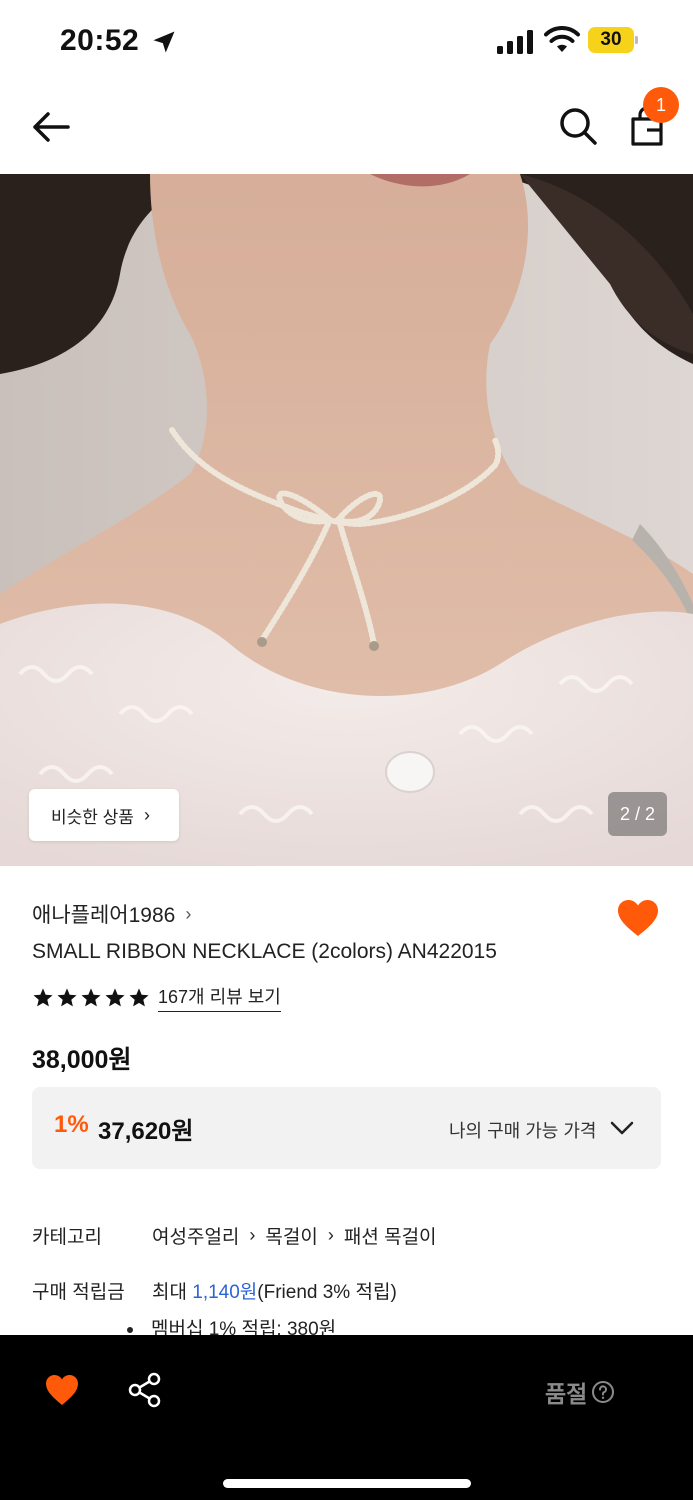 Image resolution: width=693 pixels, height=1500 pixels. I want to click on battery-level: 30, so click(611, 40).